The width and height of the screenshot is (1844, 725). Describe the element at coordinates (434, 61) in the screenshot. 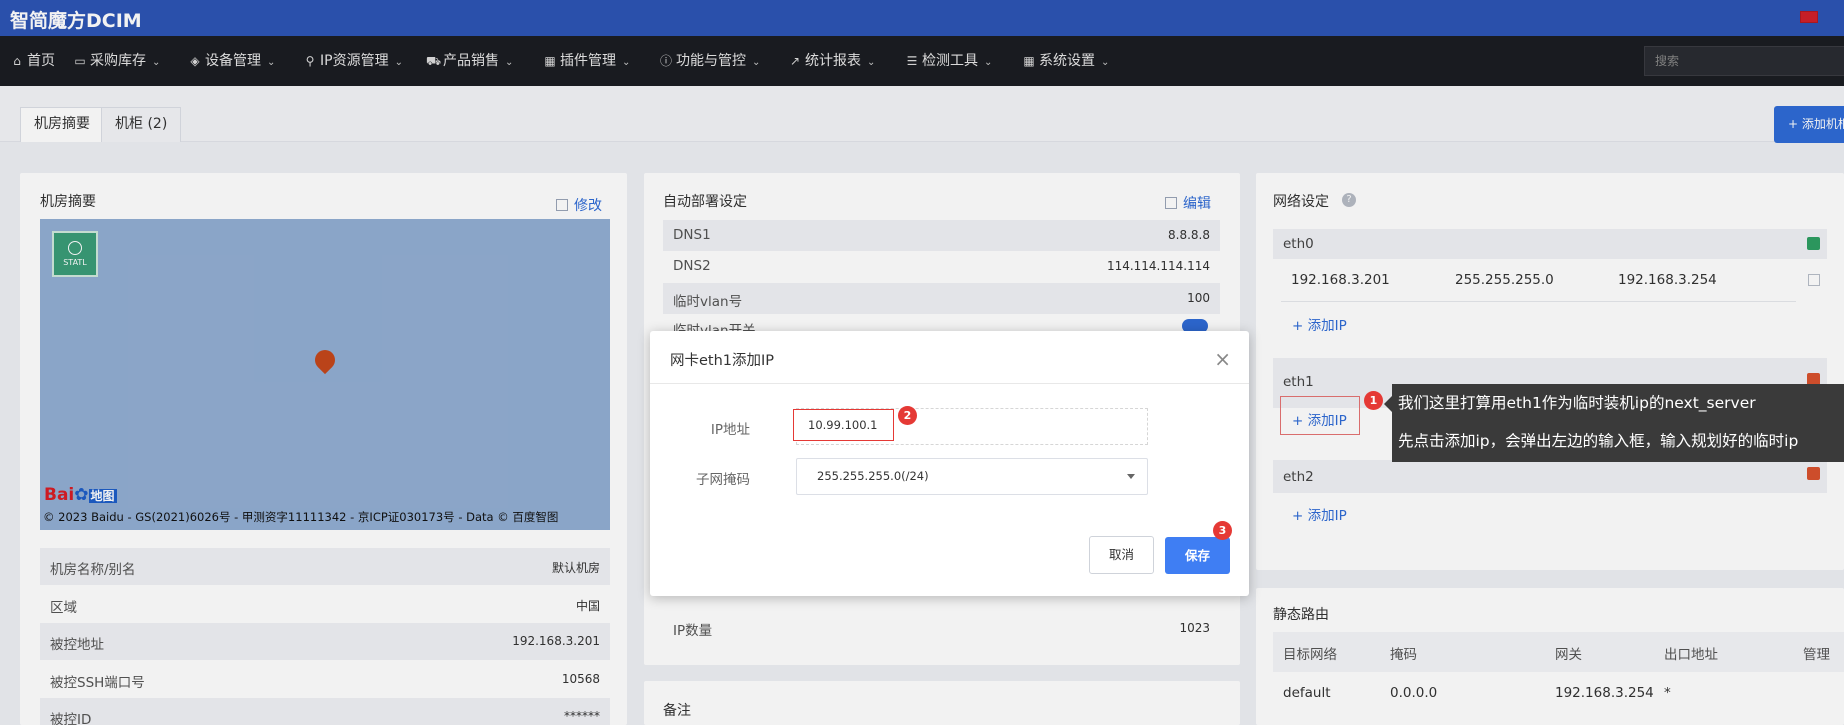

I see `shopping-cart-icon: ⛟` at that location.